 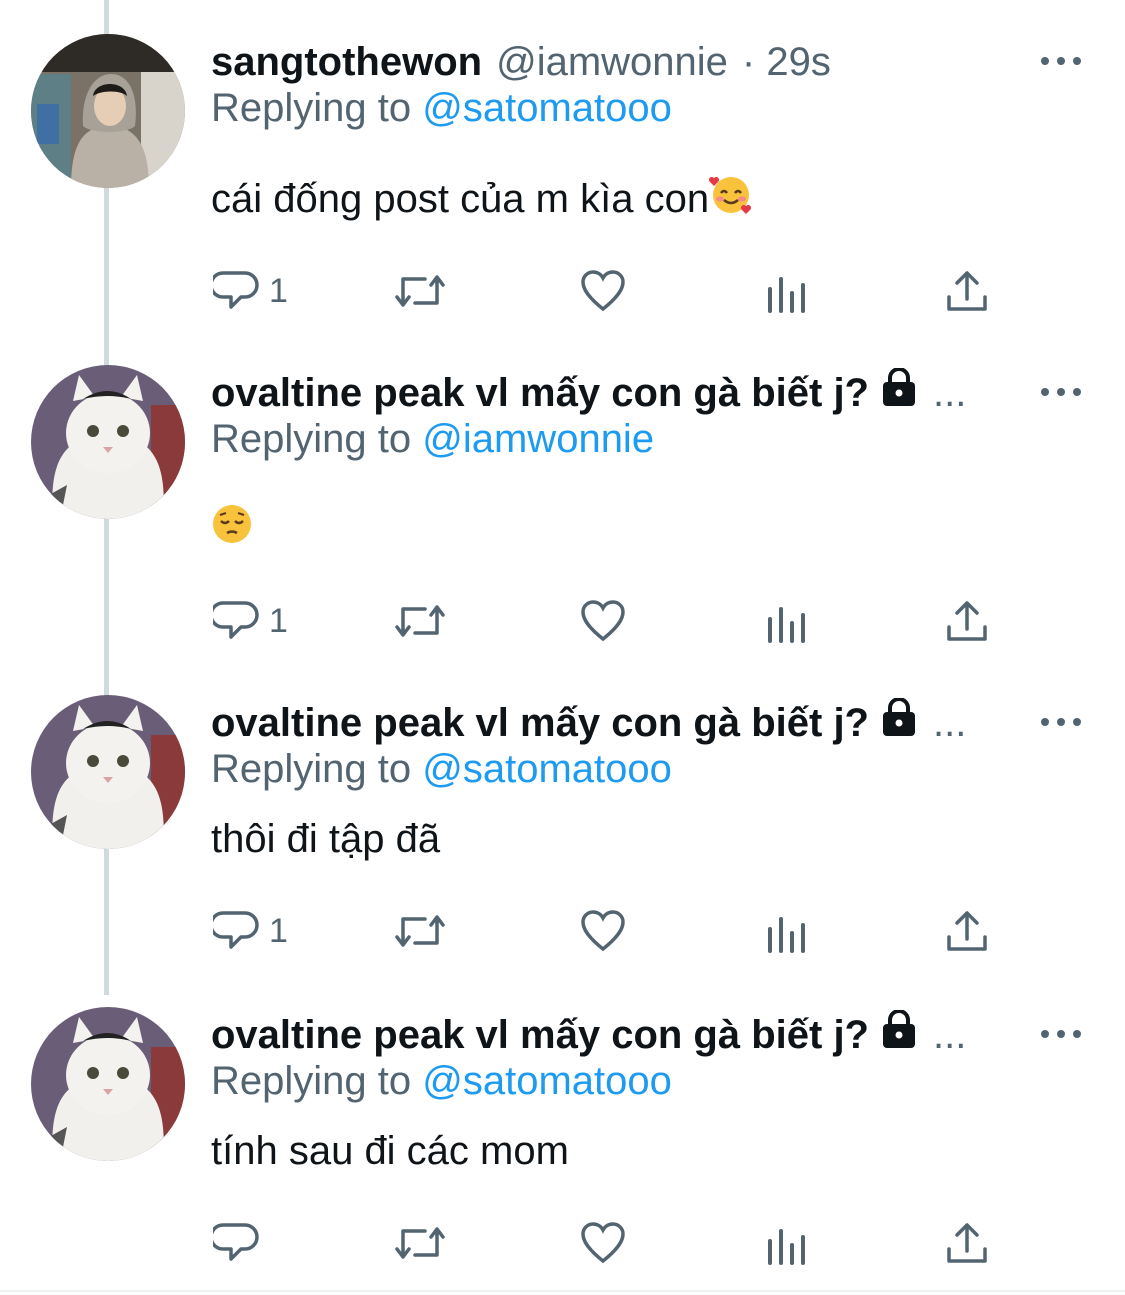 I want to click on tweet-text-content: tính sau đi các mom, so click(x=390, y=1151).